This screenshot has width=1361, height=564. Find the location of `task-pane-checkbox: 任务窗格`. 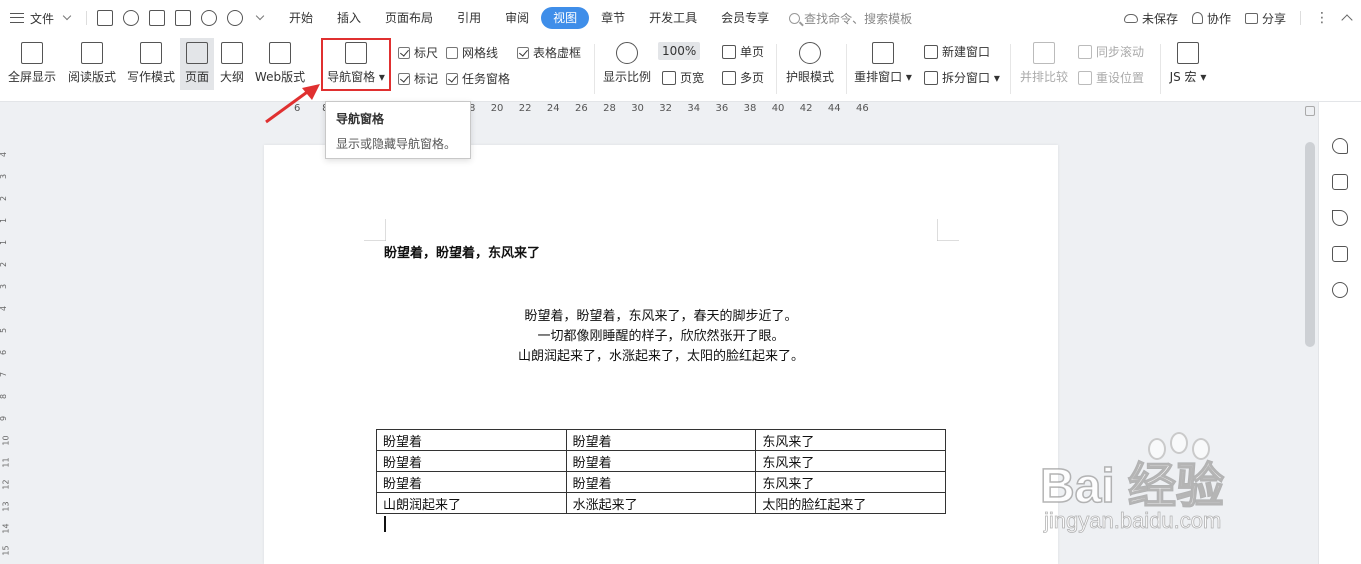

task-pane-checkbox: 任务窗格 is located at coordinates (478, 78).